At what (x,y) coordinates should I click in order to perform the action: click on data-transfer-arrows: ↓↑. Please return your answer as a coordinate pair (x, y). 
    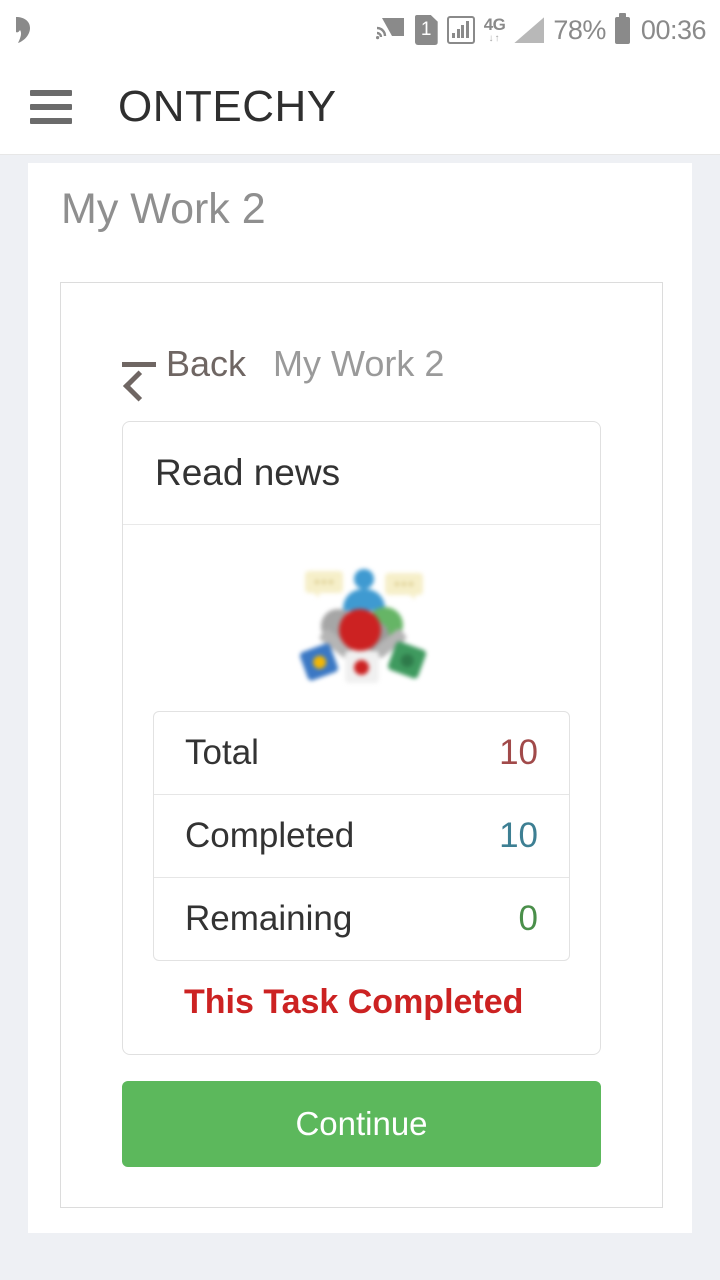
    Looking at the image, I should click on (494, 38).